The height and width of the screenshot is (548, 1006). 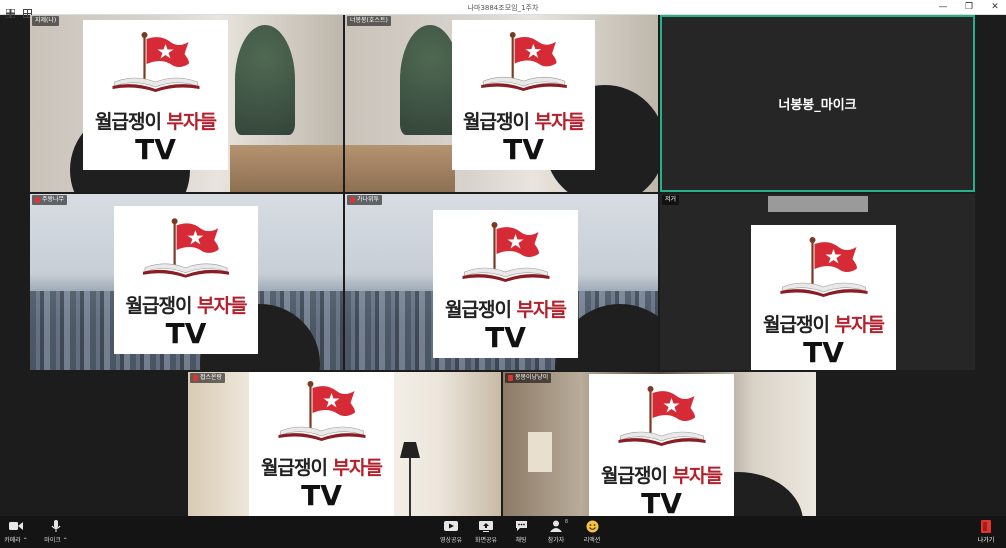 What do you see at coordinates (818, 204) in the screenshot?
I see `video-thumbnail` at bounding box center [818, 204].